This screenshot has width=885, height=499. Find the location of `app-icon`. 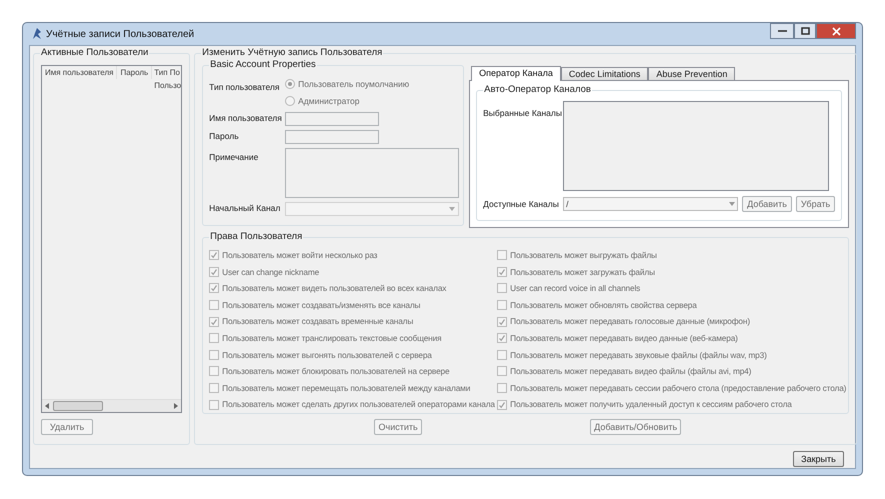

app-icon is located at coordinates (37, 34).